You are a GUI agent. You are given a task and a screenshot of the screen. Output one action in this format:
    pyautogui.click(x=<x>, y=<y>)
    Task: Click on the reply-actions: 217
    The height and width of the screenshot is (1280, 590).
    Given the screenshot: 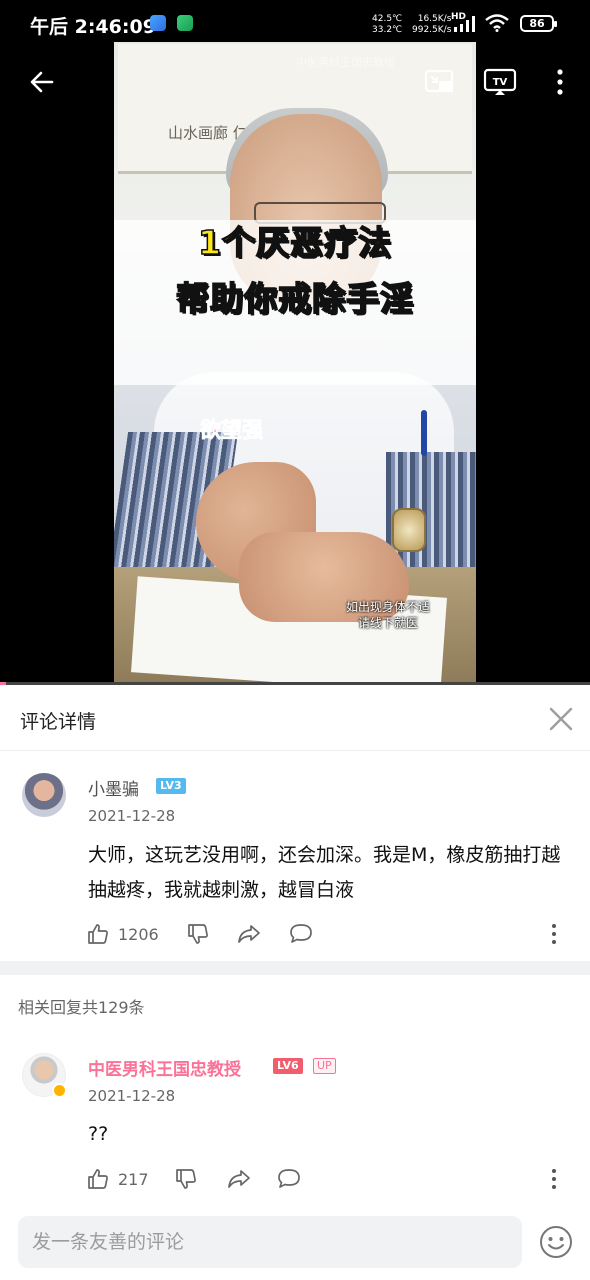 What is the action you would take?
    pyautogui.click(x=331, y=1179)
    